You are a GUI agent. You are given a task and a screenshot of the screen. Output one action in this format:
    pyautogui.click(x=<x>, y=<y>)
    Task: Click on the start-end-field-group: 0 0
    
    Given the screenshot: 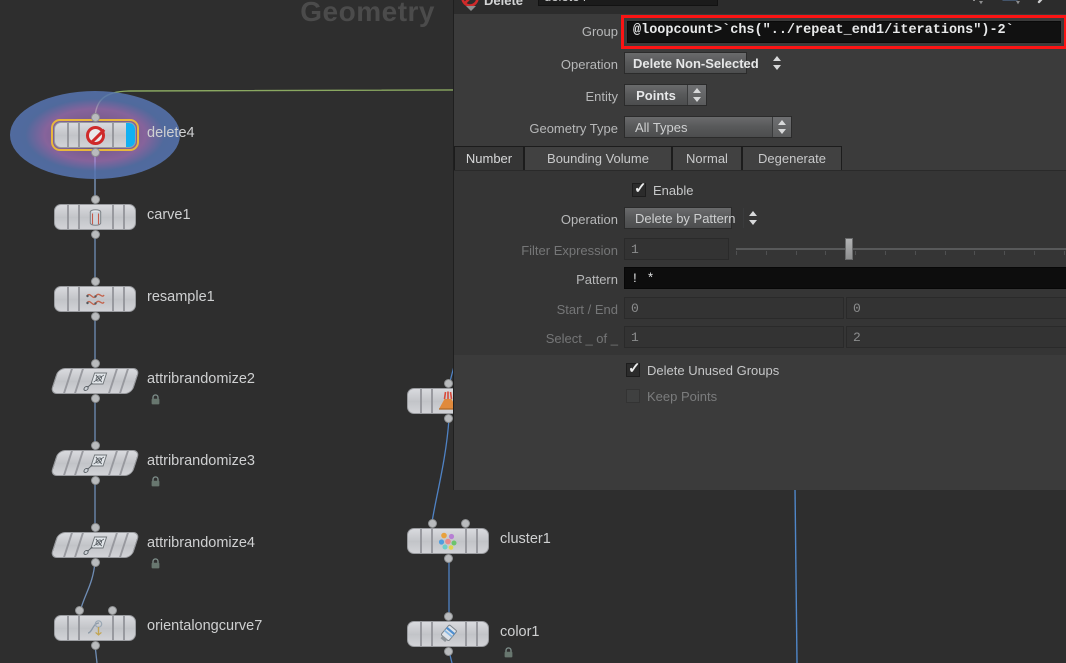 What is the action you would take?
    pyautogui.click(x=845, y=308)
    